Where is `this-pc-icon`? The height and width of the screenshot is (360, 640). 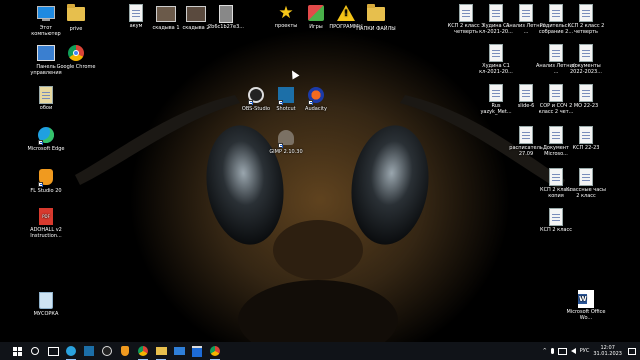
this-pc-icon is located at coordinates (46, 15).